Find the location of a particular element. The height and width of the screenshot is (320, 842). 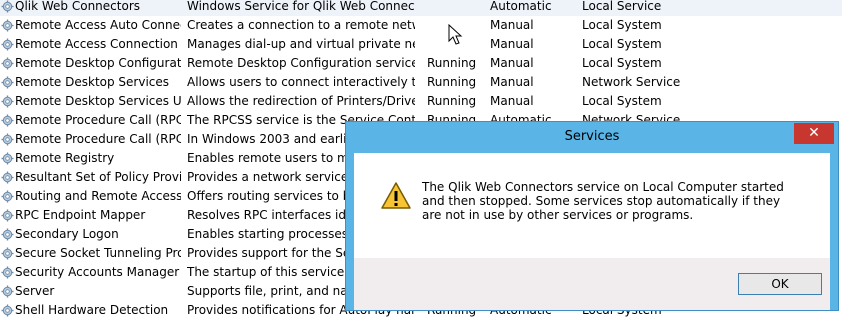

service-name: RPC Endpoint Mapper is located at coordinates (80, 215).